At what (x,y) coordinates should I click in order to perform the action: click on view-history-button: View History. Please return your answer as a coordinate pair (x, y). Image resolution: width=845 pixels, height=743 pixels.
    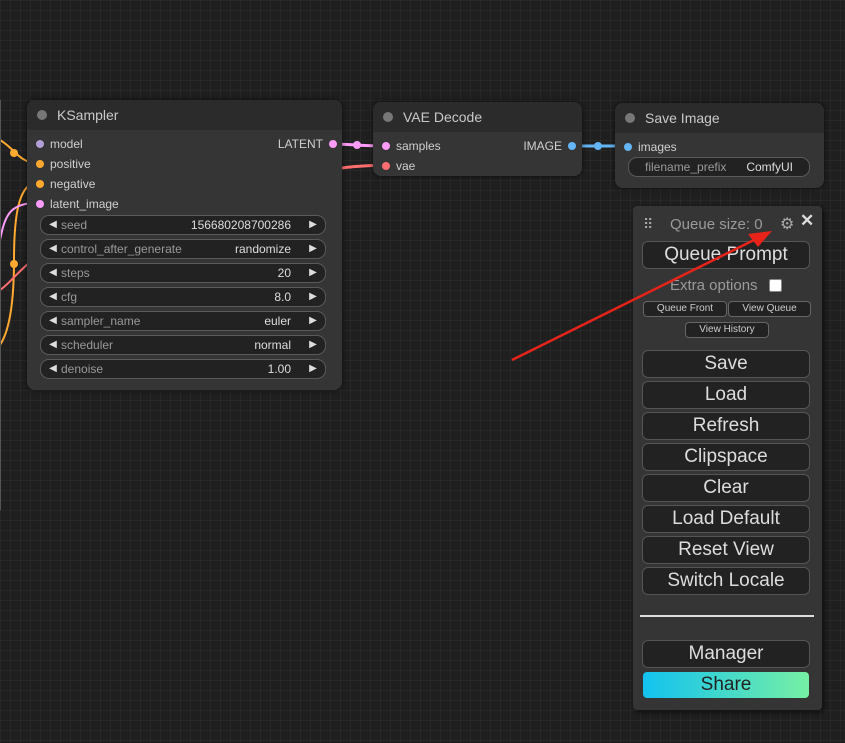
    Looking at the image, I should click on (727, 330).